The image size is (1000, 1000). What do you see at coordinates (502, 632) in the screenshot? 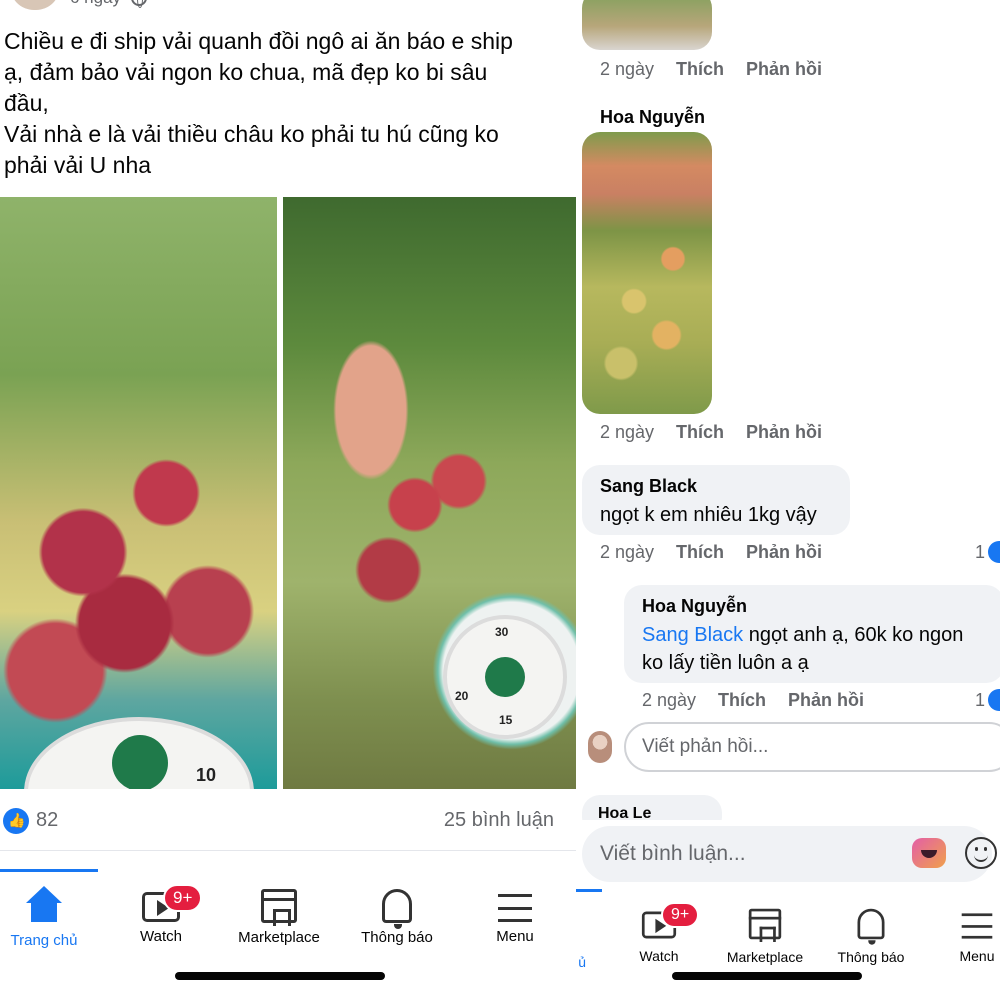
I see `scale-number: 30` at bounding box center [502, 632].